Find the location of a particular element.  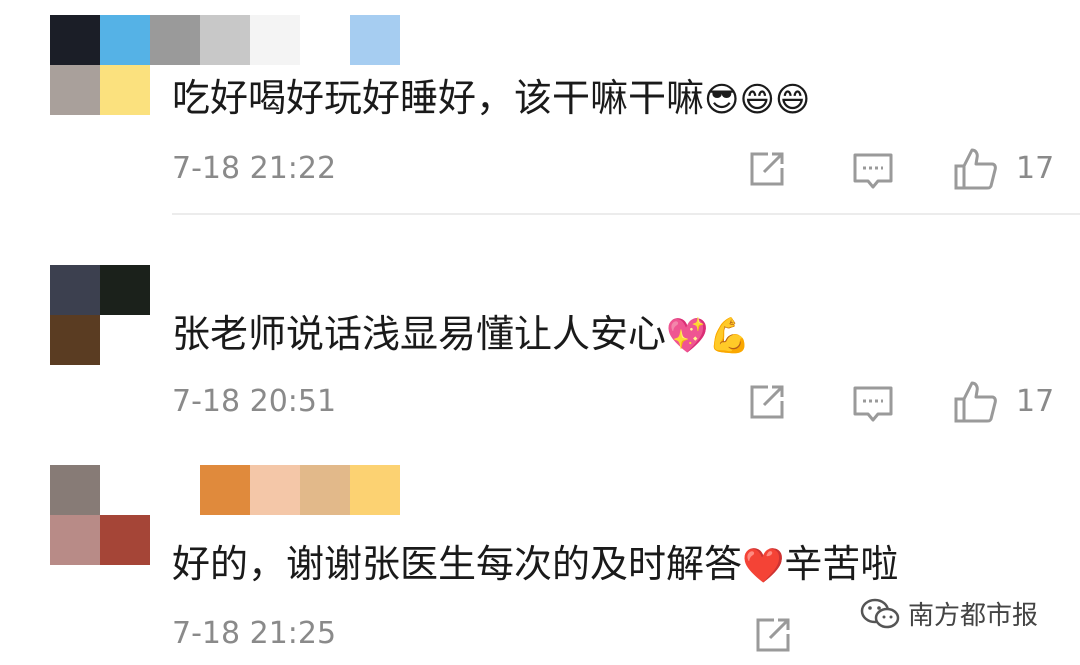

comment-text: 张老师说话浅显易懂让人安心💖💪 is located at coordinates (461, 334).